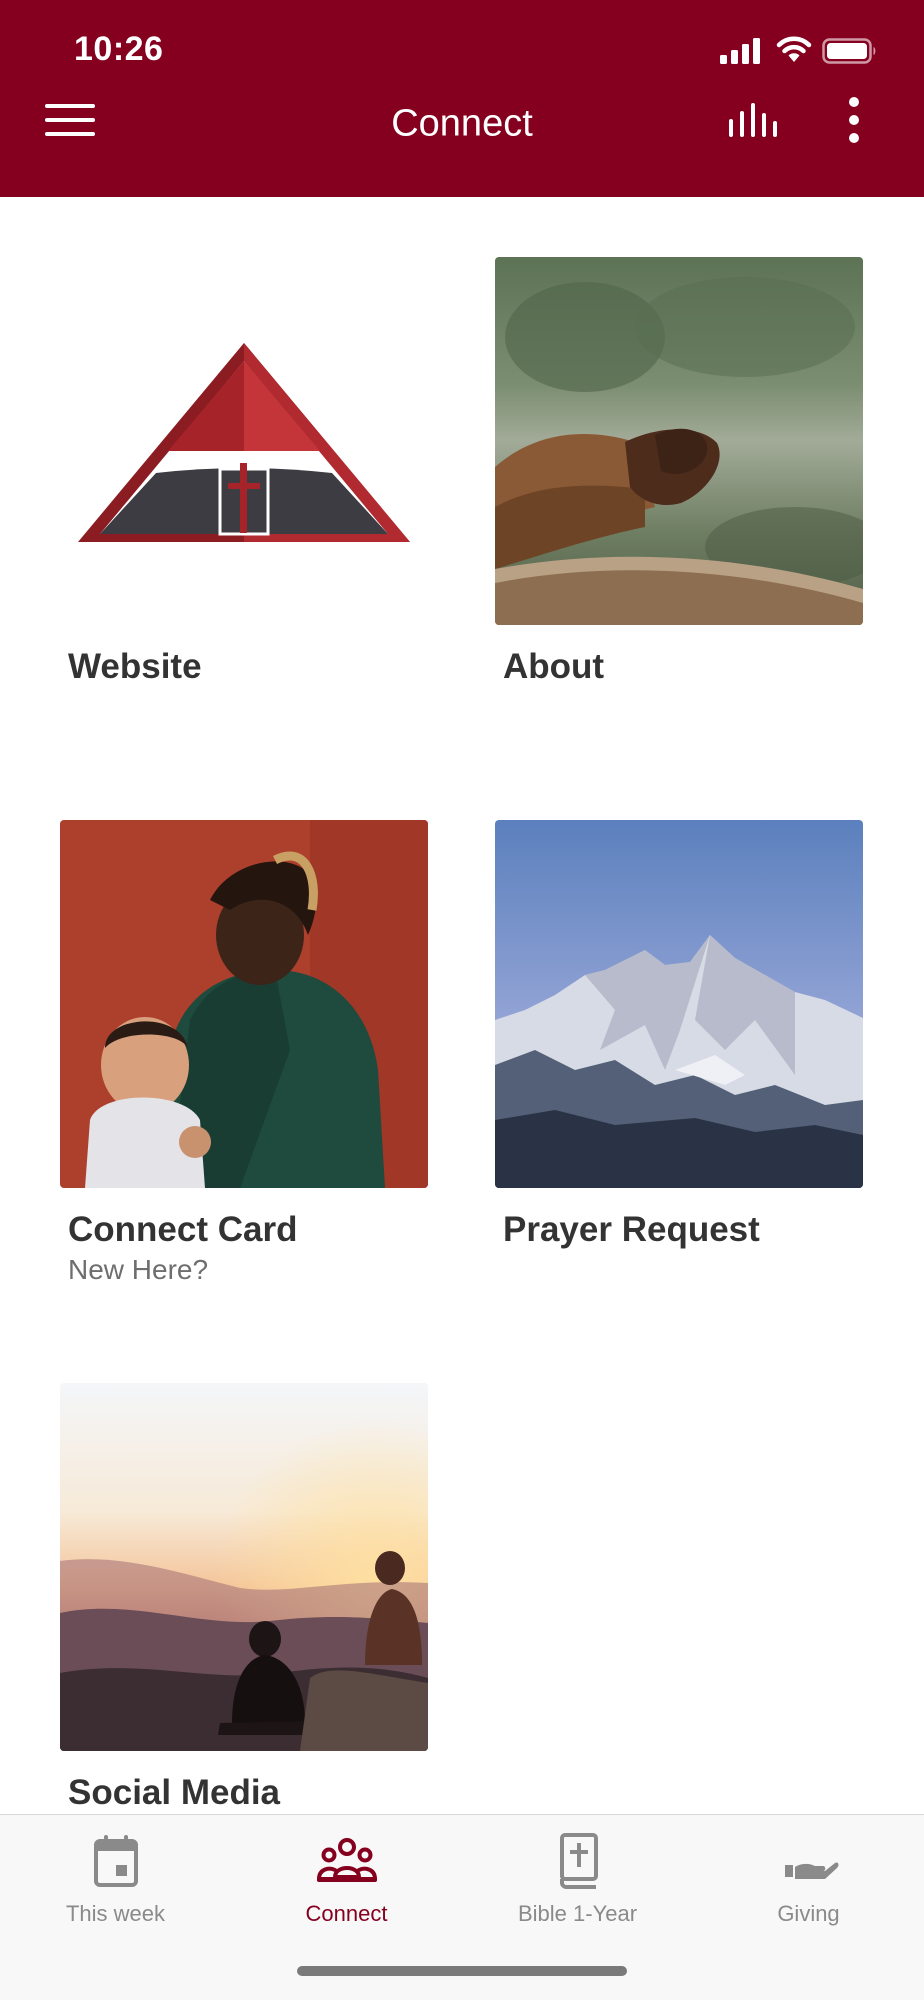 The width and height of the screenshot is (924, 2000). Describe the element at coordinates (244, 1004) in the screenshot. I see `father-child-image` at that location.